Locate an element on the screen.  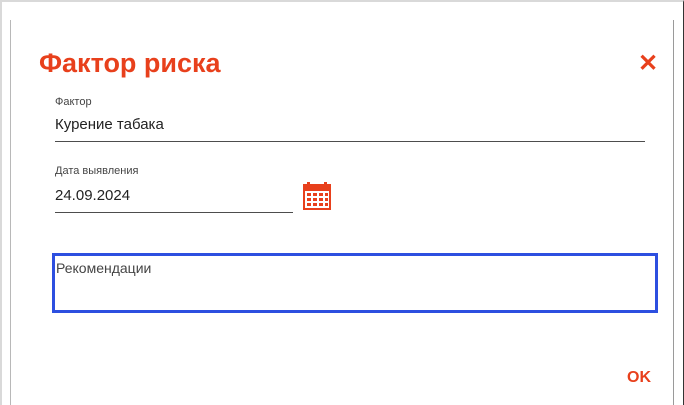
factor-label: Фактор is located at coordinates (73, 102).